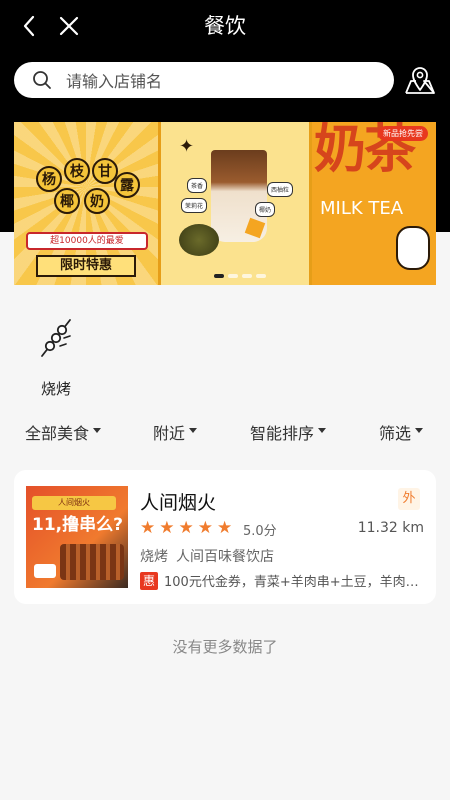 The image size is (450, 800). I want to click on filter-screen: 筛选, so click(401, 432).